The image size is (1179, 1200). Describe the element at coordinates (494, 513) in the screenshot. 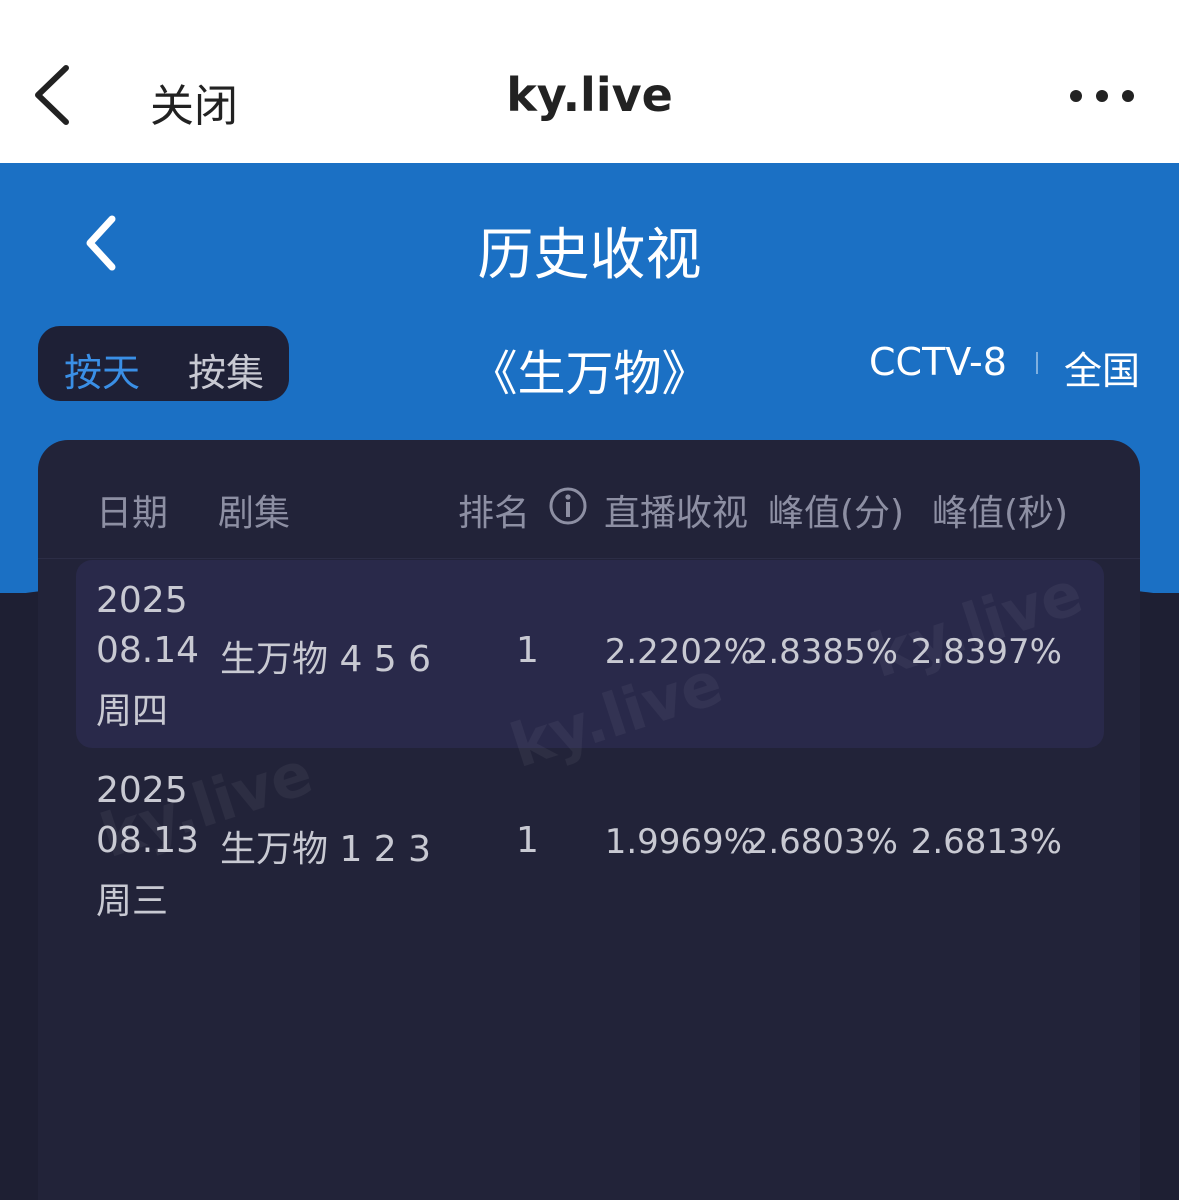

I see `column-rank: 排名` at that location.